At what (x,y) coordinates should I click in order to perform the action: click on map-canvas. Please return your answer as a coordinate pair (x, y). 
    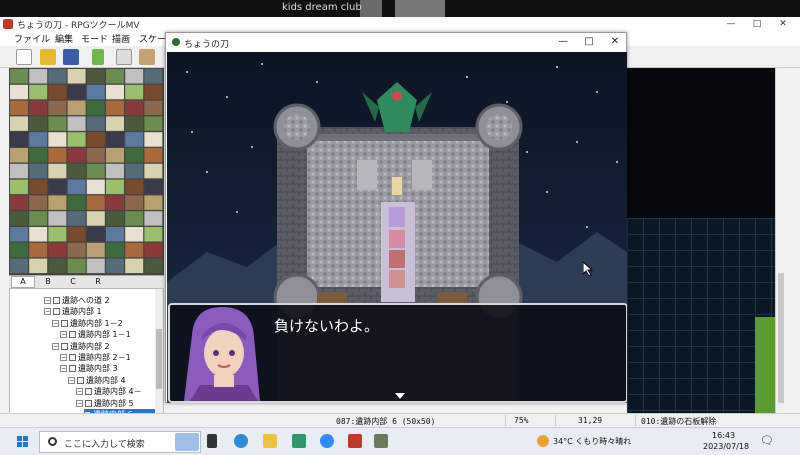
    Looking at the image, I should click on (701, 240).